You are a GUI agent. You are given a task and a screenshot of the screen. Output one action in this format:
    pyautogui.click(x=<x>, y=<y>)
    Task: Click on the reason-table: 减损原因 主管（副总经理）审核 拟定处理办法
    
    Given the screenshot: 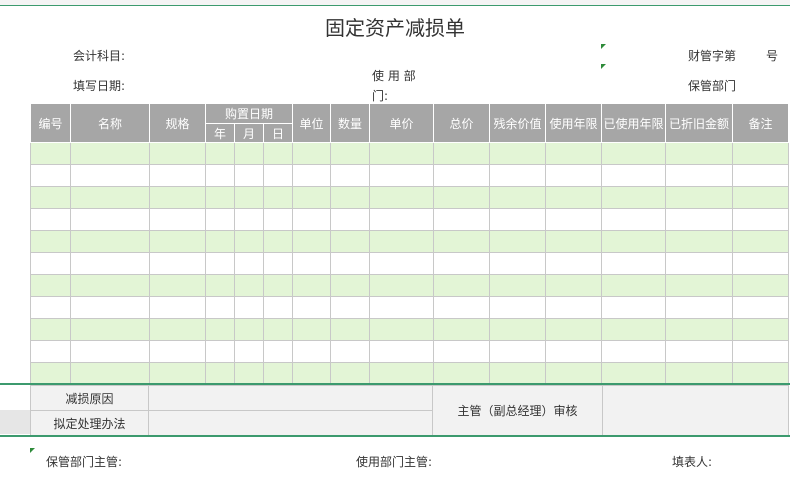 What is the action you would take?
    pyautogui.click(x=409, y=410)
    